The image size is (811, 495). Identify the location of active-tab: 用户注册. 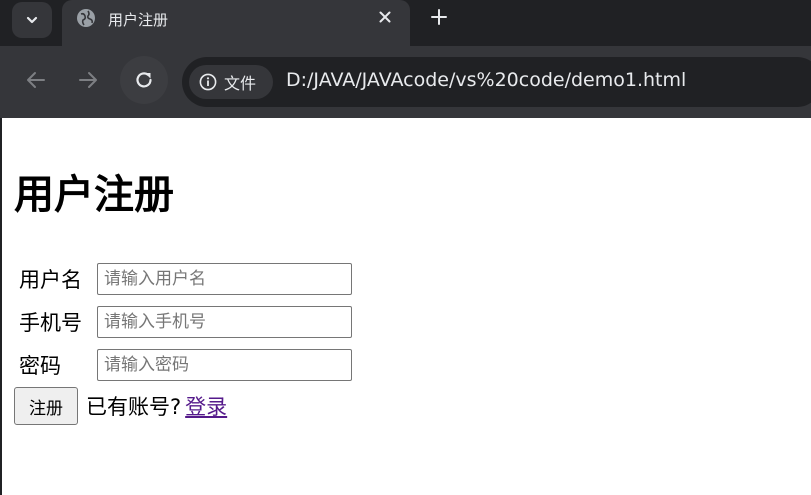
(236, 23).